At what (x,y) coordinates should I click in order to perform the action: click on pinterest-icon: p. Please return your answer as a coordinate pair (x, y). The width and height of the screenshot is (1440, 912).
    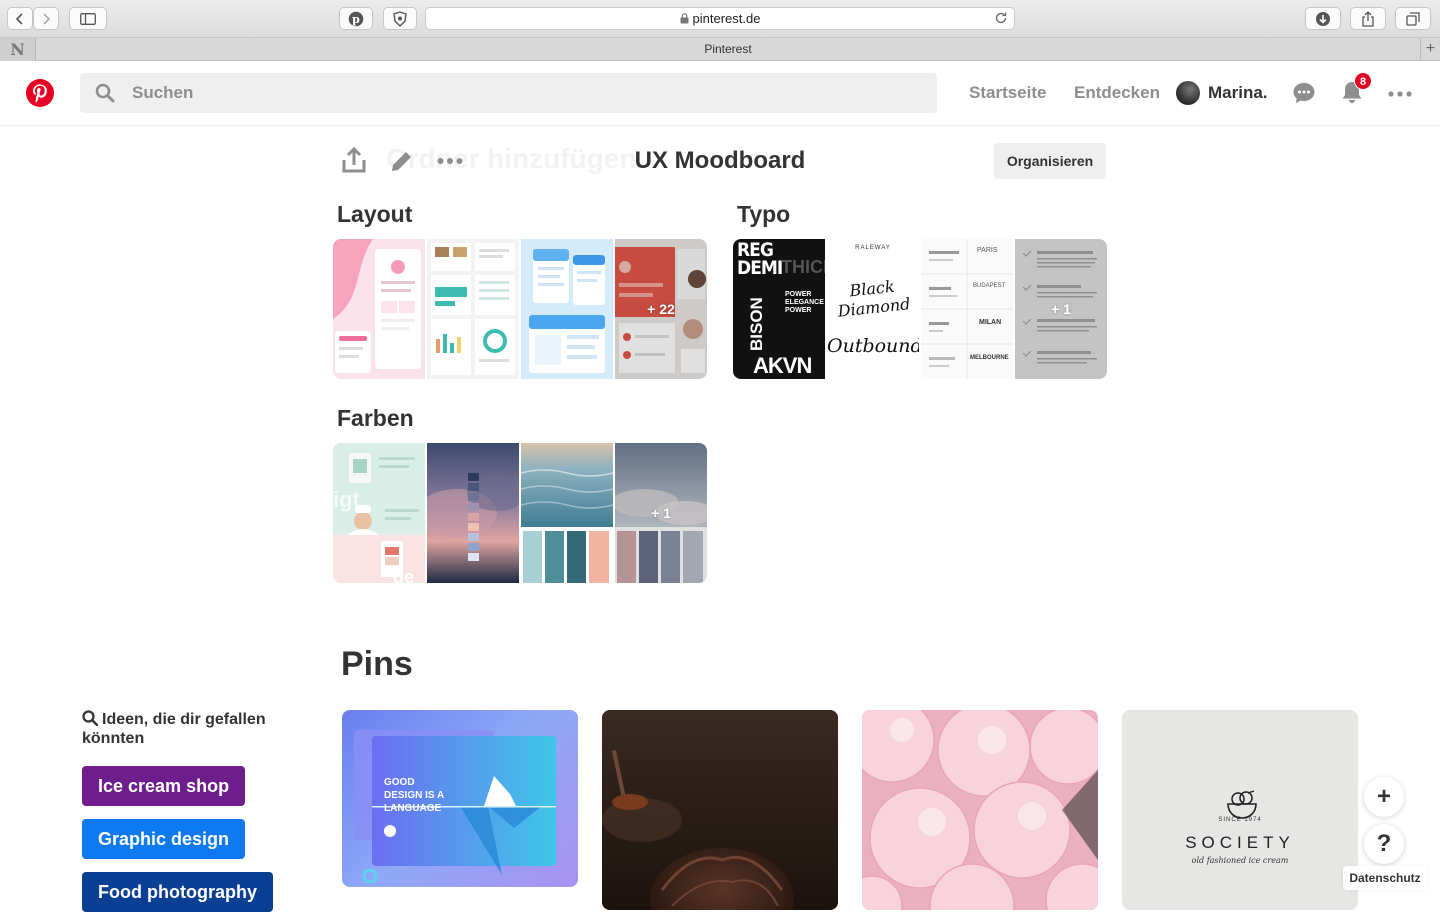
    Looking at the image, I should click on (356, 18).